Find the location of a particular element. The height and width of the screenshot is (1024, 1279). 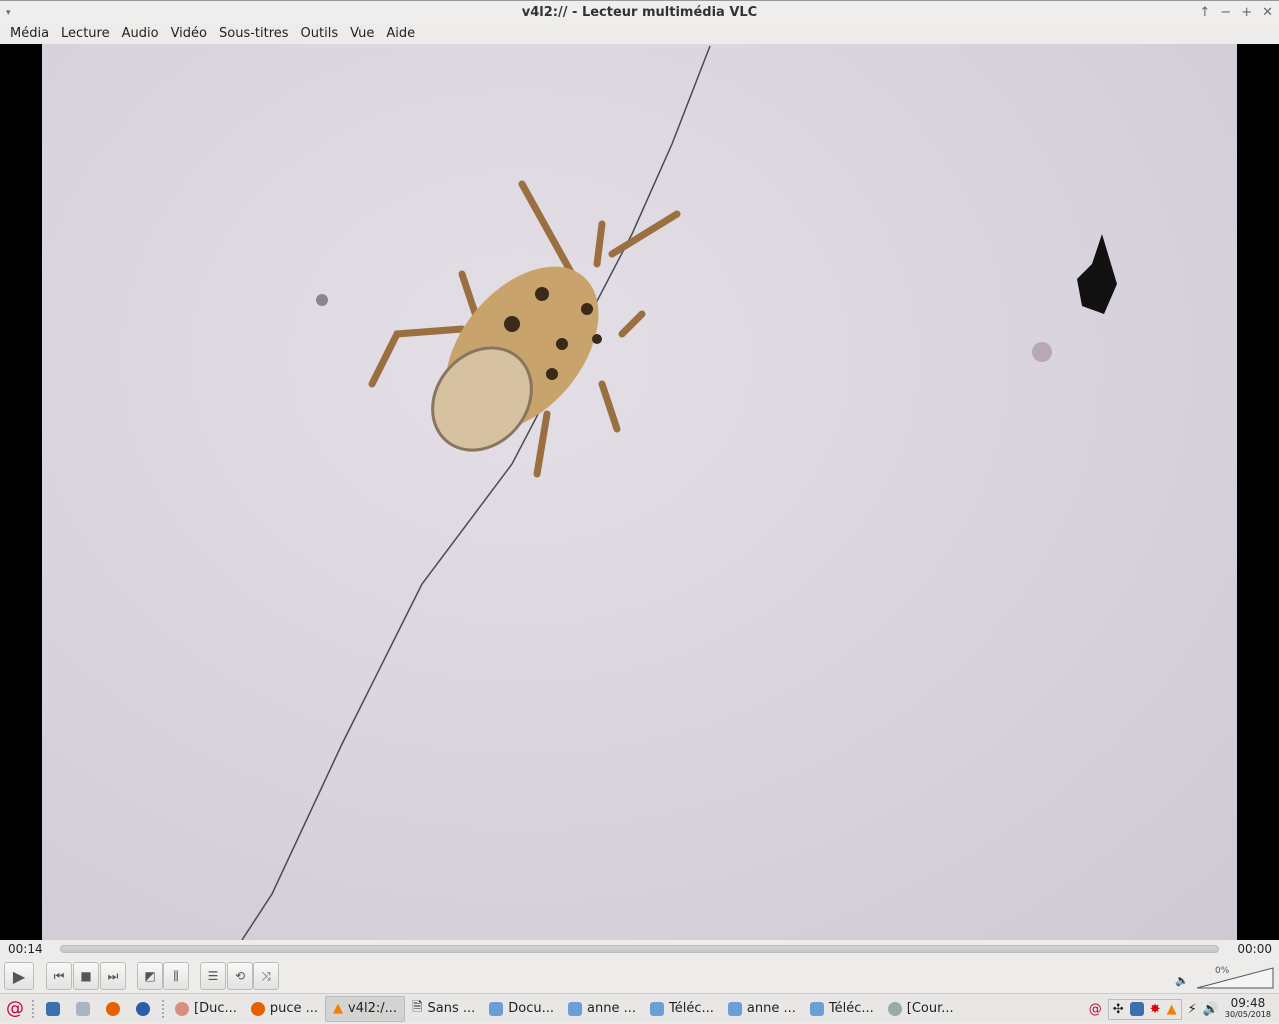

next-button: ⏭ is located at coordinates (113, 976).